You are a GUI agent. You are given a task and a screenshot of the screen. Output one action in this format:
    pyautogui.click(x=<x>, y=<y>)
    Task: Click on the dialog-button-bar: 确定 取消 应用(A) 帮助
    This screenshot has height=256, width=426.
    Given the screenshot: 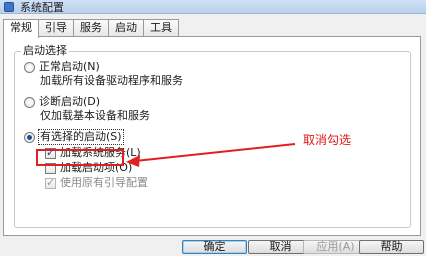 What is the action you would take?
    pyautogui.click(x=213, y=247)
    